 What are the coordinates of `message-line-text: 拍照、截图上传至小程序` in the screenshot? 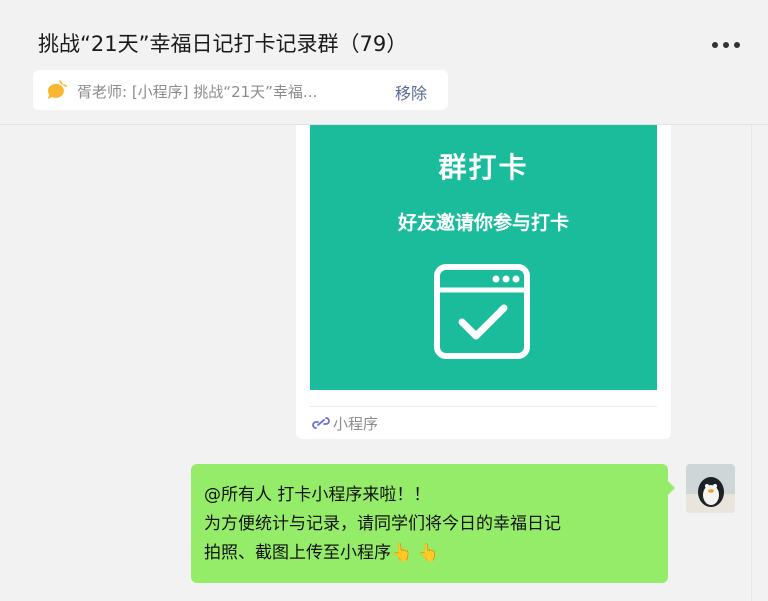 It's located at (297, 553).